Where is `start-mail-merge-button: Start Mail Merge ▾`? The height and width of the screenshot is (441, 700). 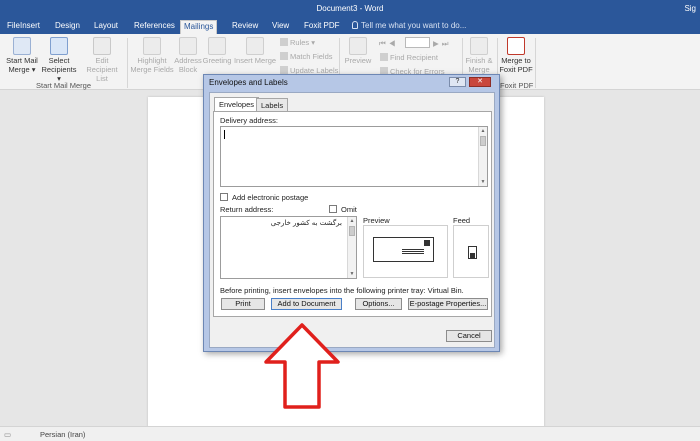 start-mail-merge-button: Start Mail Merge ▾ is located at coordinates (22, 55).